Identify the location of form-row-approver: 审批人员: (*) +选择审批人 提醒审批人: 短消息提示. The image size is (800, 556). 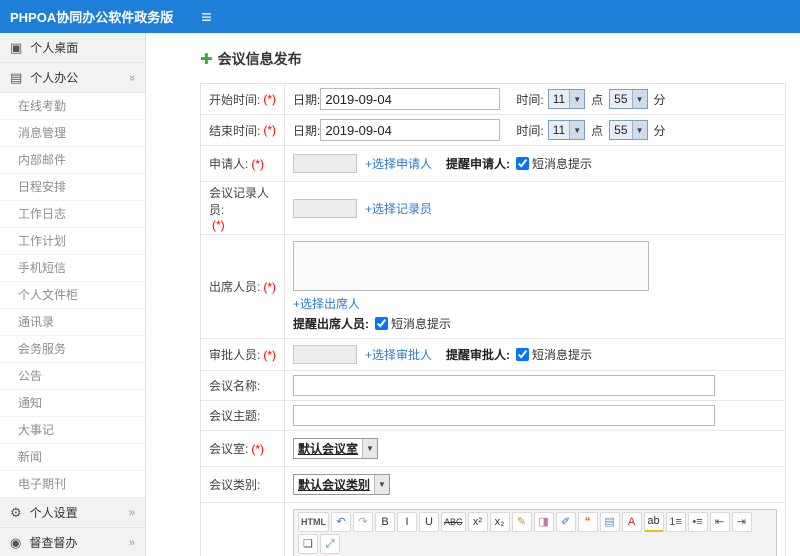
(493, 355).